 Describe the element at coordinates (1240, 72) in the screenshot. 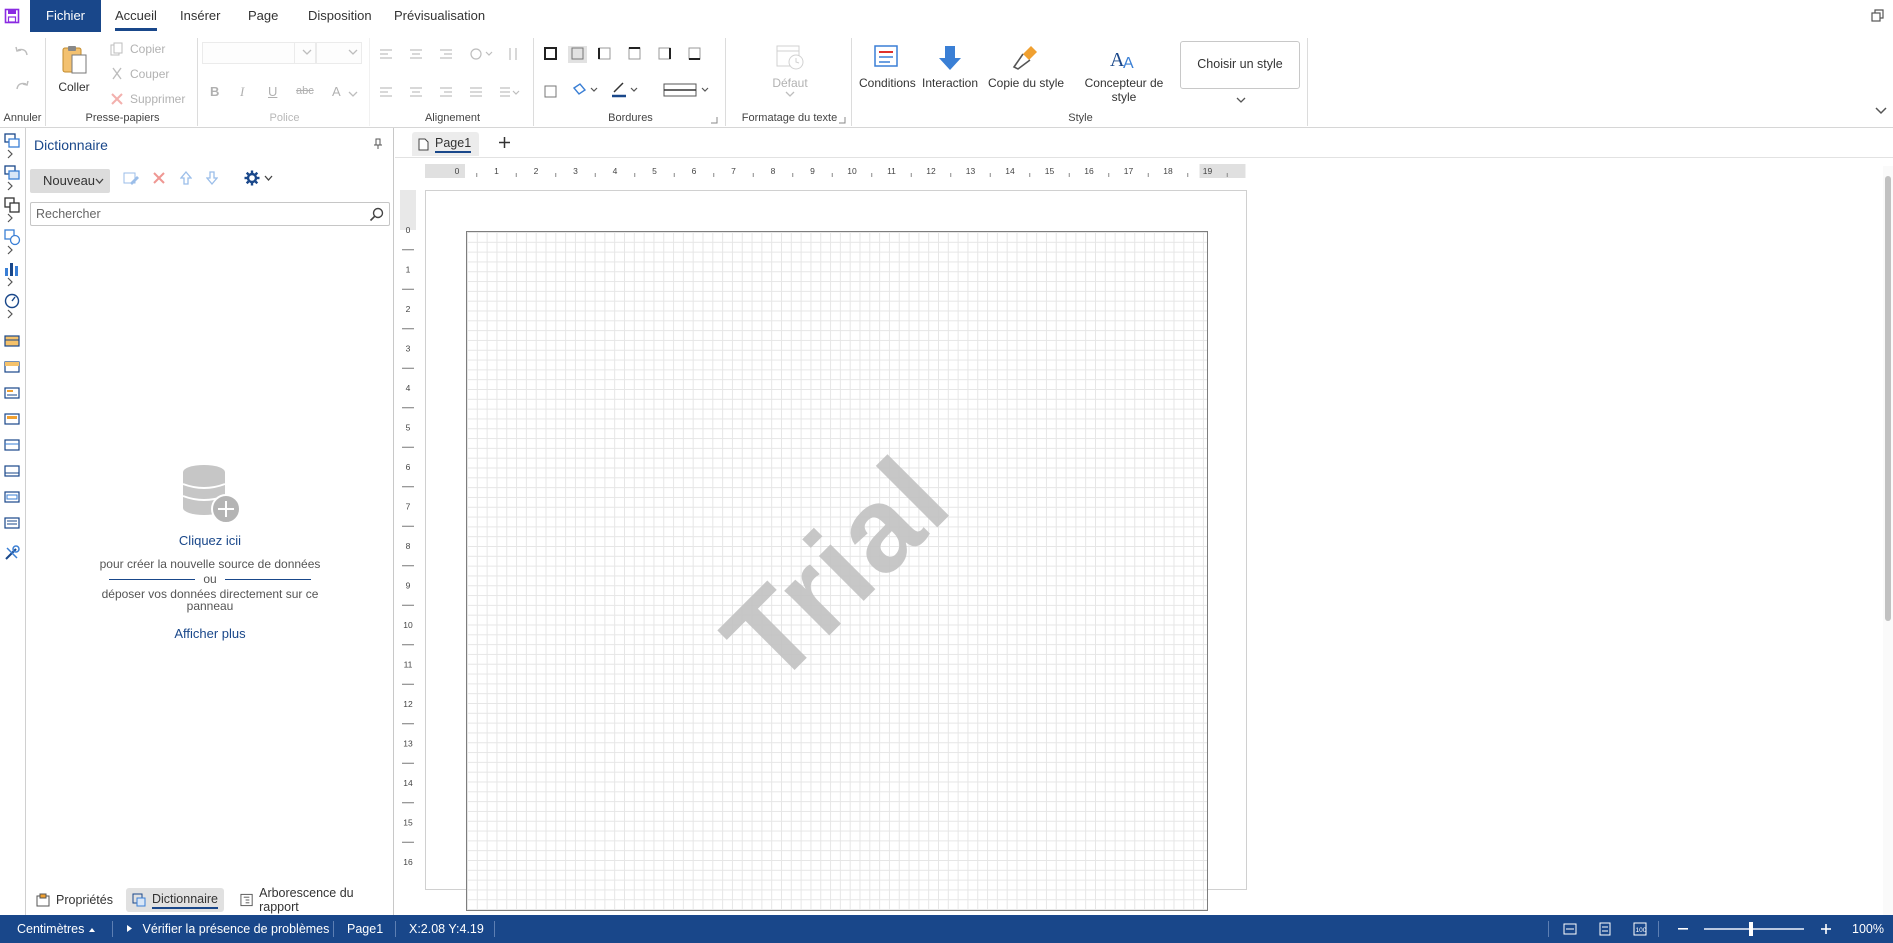

I see `choose-style-dropdown: Choisir un style` at that location.